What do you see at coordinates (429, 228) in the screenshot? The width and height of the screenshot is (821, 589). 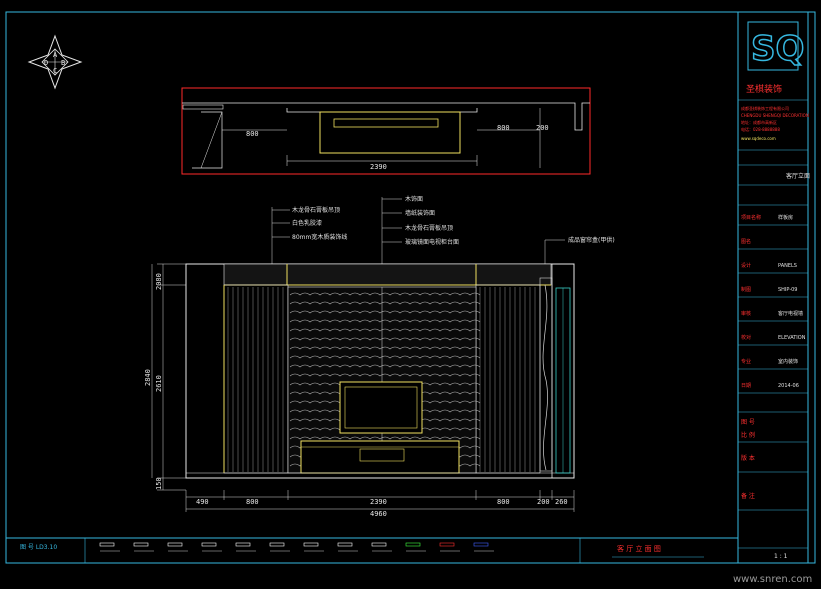 I see `annotation-ceiling-center: 木龙骨石膏板吊顶` at bounding box center [429, 228].